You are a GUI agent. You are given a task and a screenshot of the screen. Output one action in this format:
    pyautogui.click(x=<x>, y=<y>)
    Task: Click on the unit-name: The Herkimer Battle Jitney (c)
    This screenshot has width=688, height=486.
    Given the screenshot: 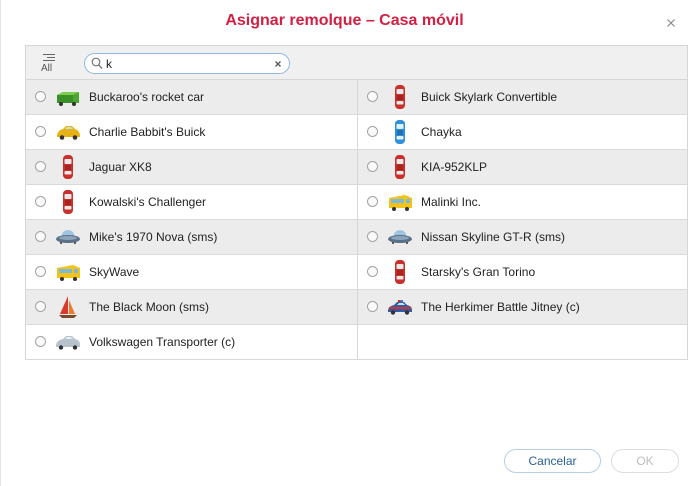 What is the action you would take?
    pyautogui.click(x=500, y=307)
    